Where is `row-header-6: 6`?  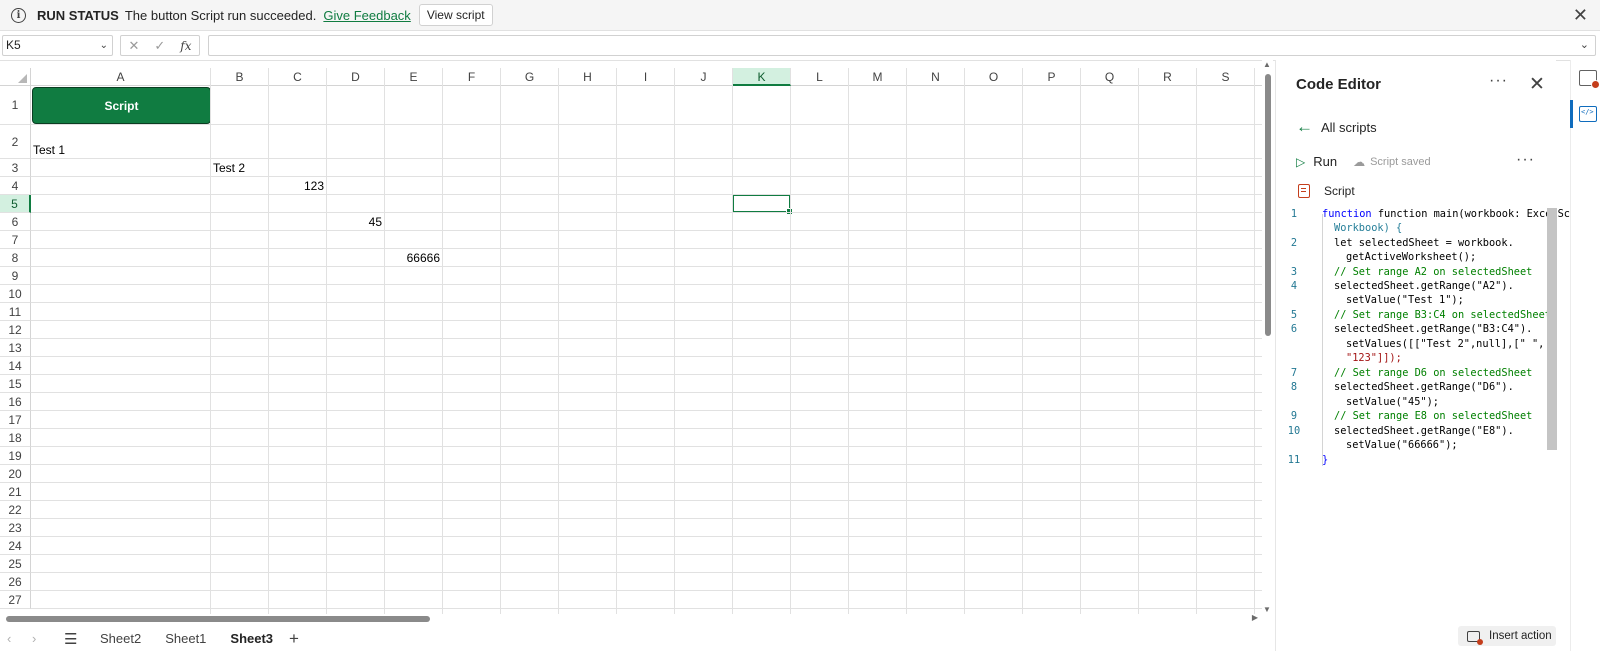 row-header-6: 6 is located at coordinates (15, 222).